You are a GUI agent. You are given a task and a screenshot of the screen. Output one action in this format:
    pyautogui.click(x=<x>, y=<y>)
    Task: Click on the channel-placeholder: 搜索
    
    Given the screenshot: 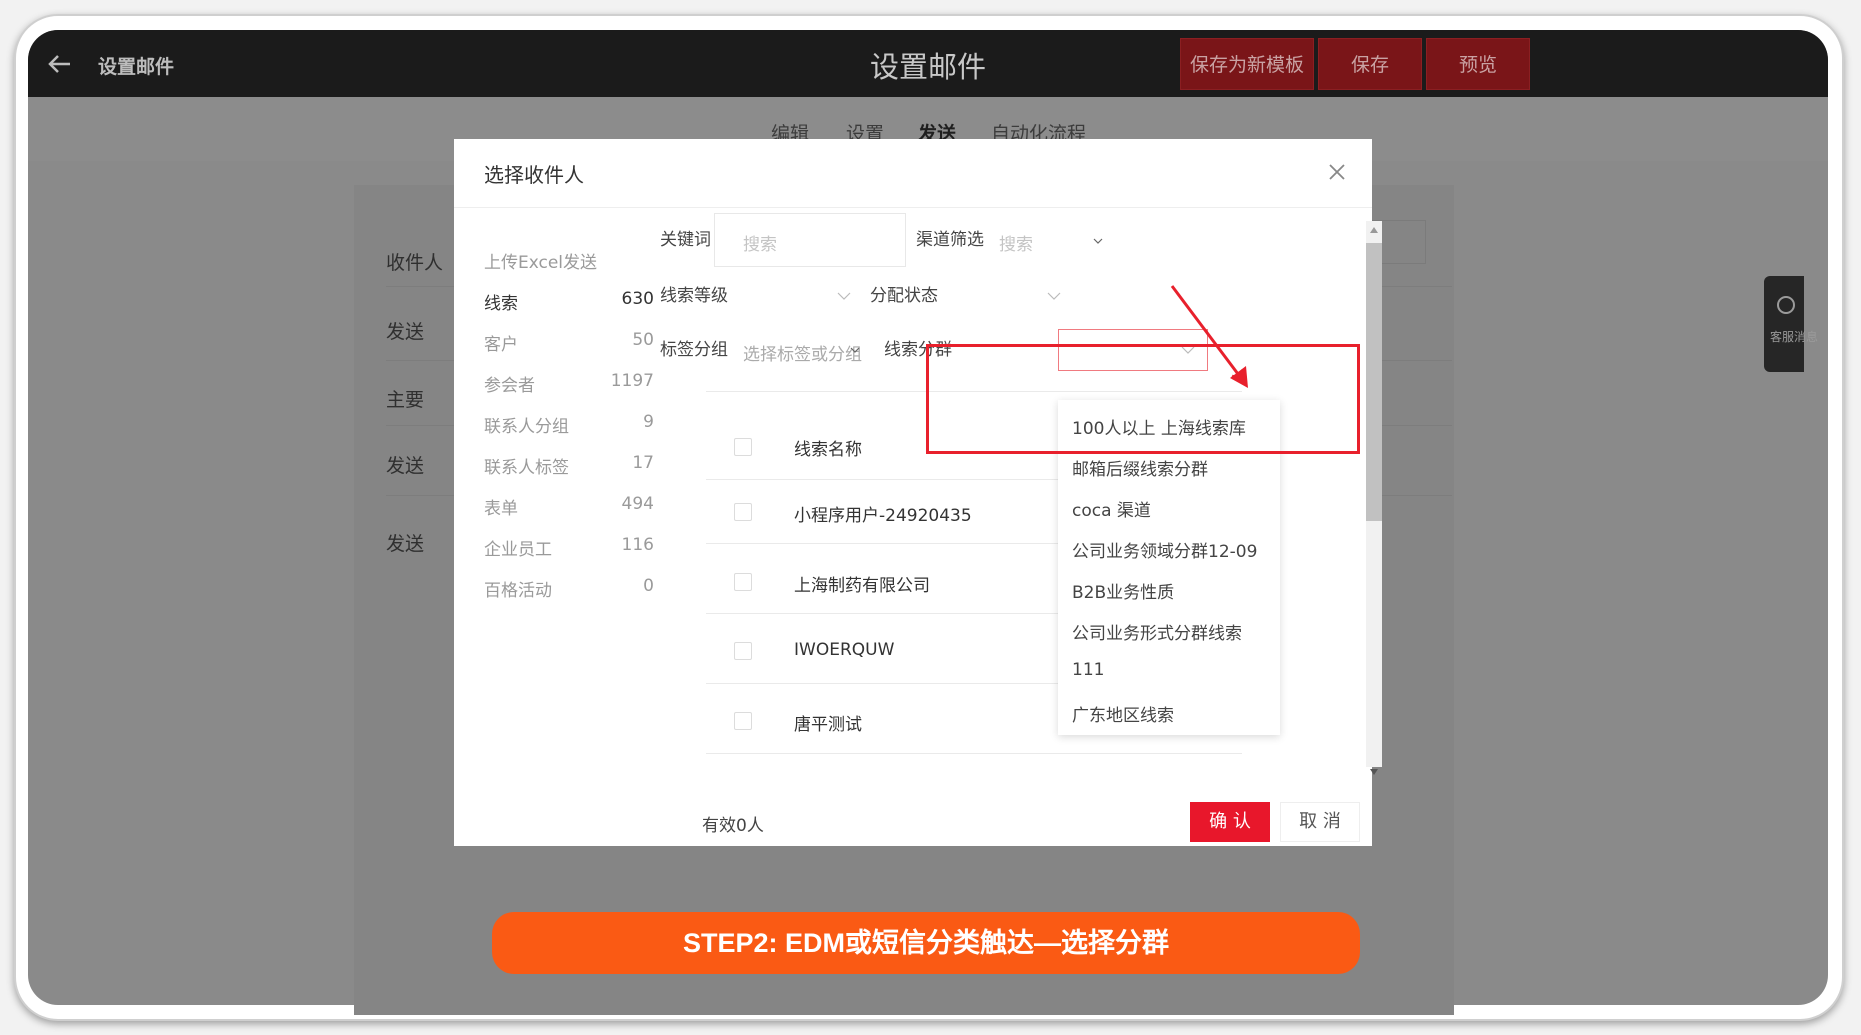 What is the action you would take?
    pyautogui.click(x=1016, y=245)
    